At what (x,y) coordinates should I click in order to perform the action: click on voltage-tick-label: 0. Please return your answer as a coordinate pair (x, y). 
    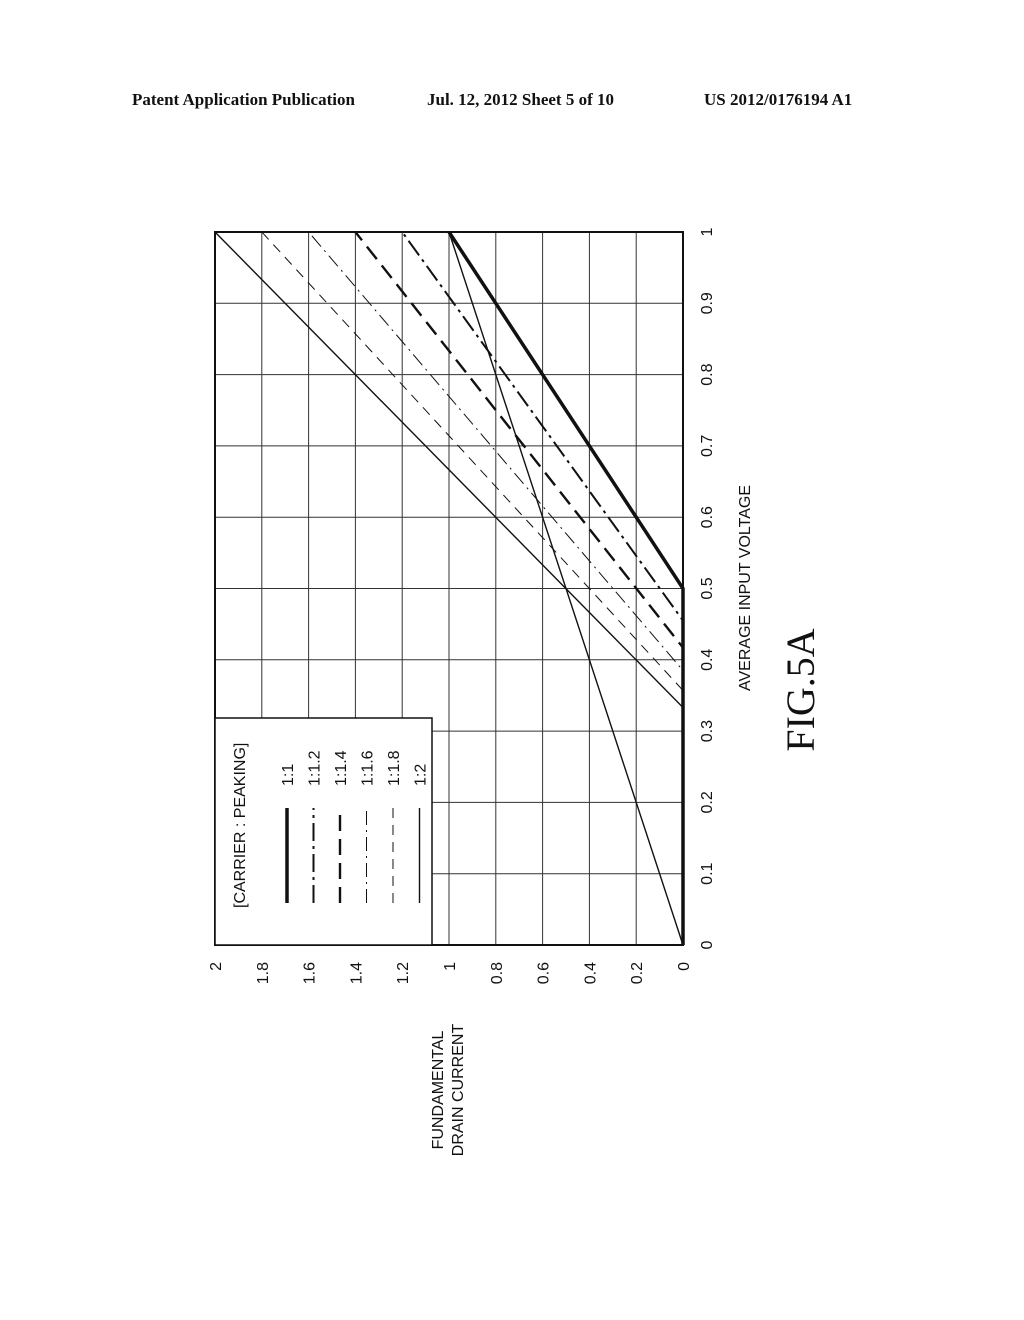
    Looking at the image, I should click on (707, 944).